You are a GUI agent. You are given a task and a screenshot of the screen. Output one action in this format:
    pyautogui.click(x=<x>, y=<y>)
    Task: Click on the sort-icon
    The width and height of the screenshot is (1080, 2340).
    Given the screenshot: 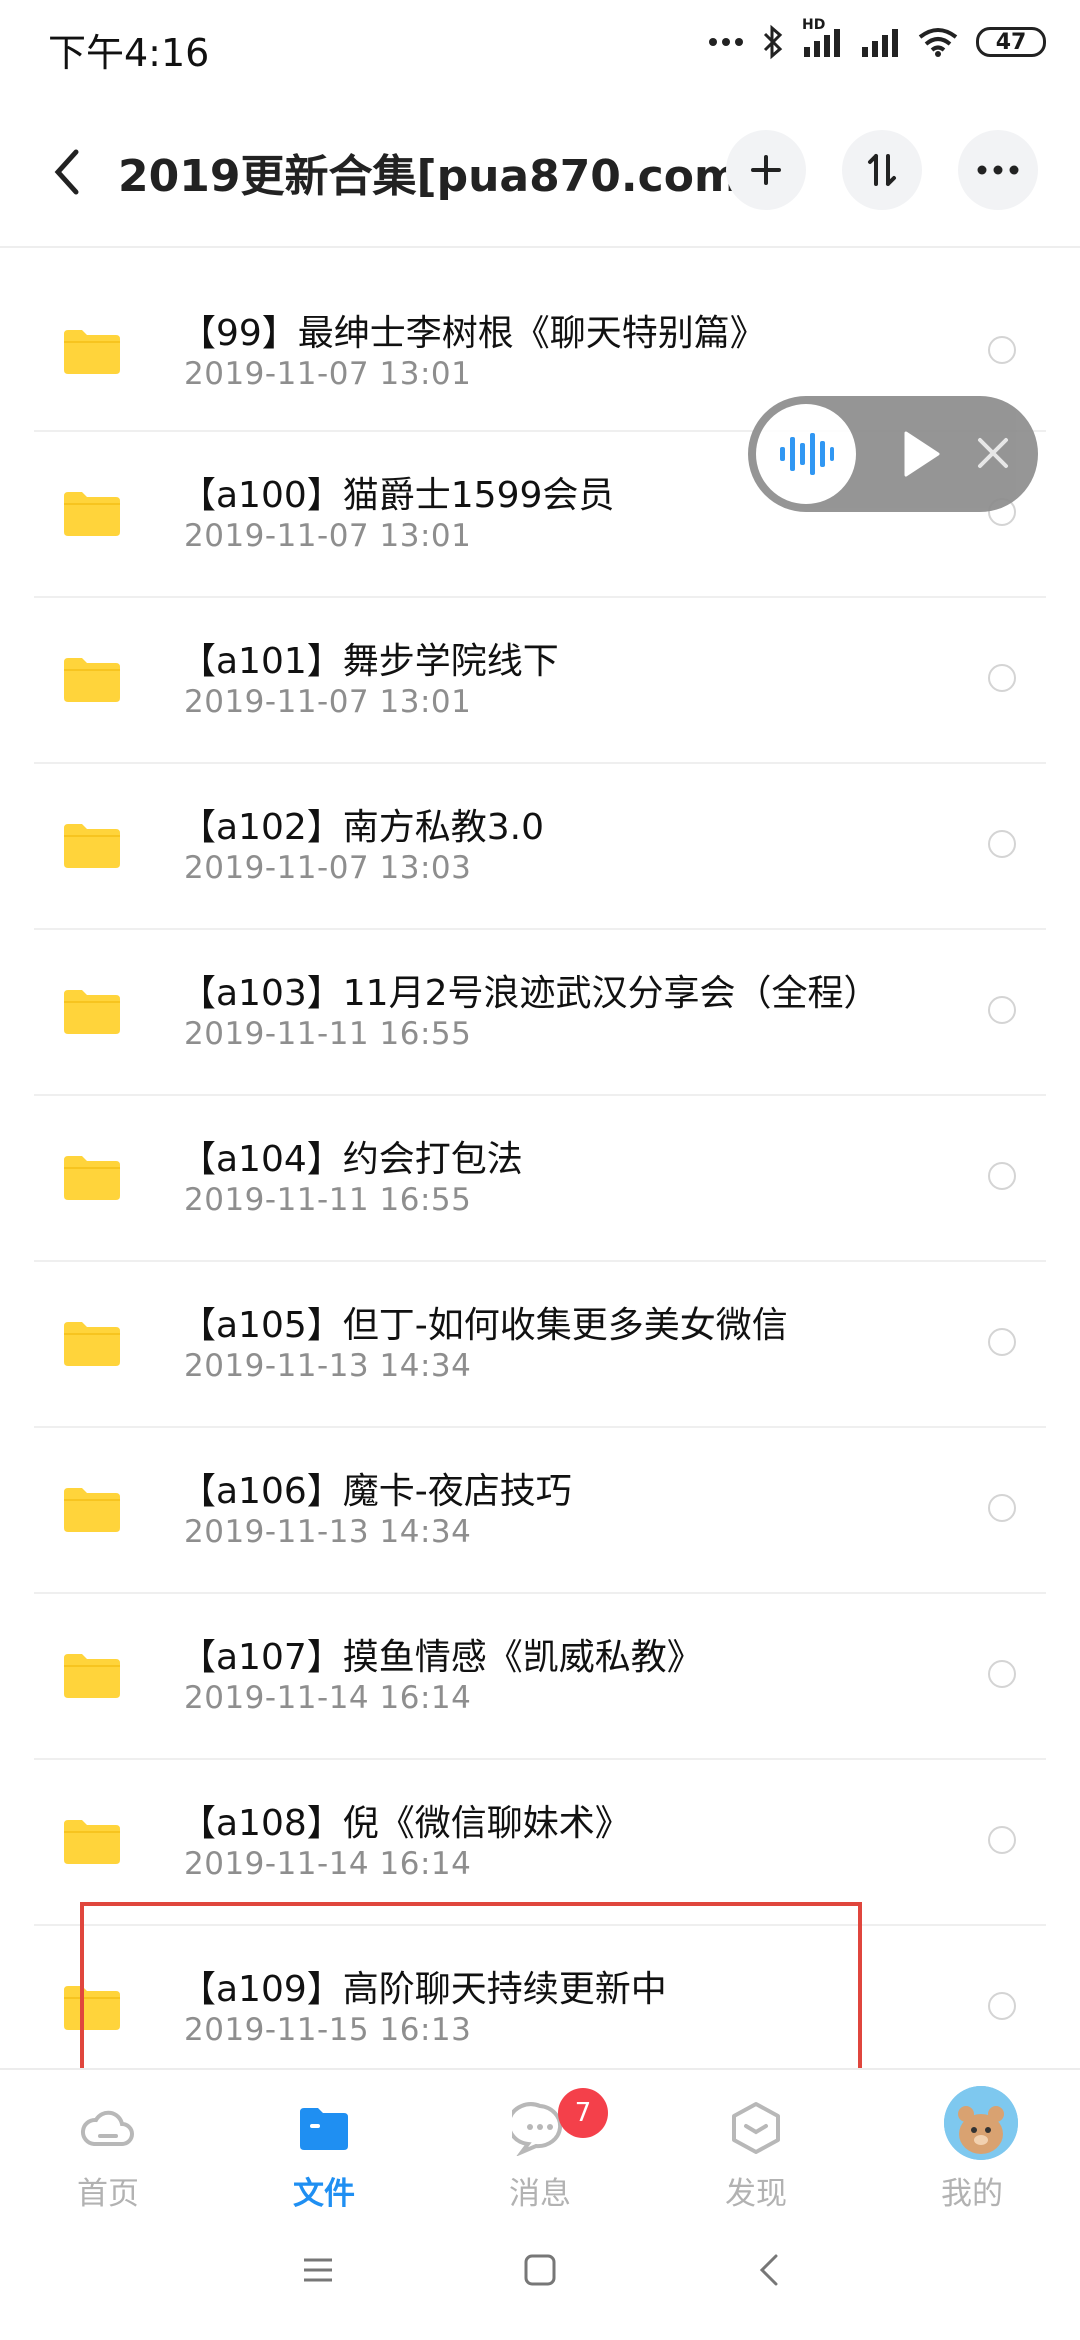 What is the action you would take?
    pyautogui.click(x=882, y=170)
    